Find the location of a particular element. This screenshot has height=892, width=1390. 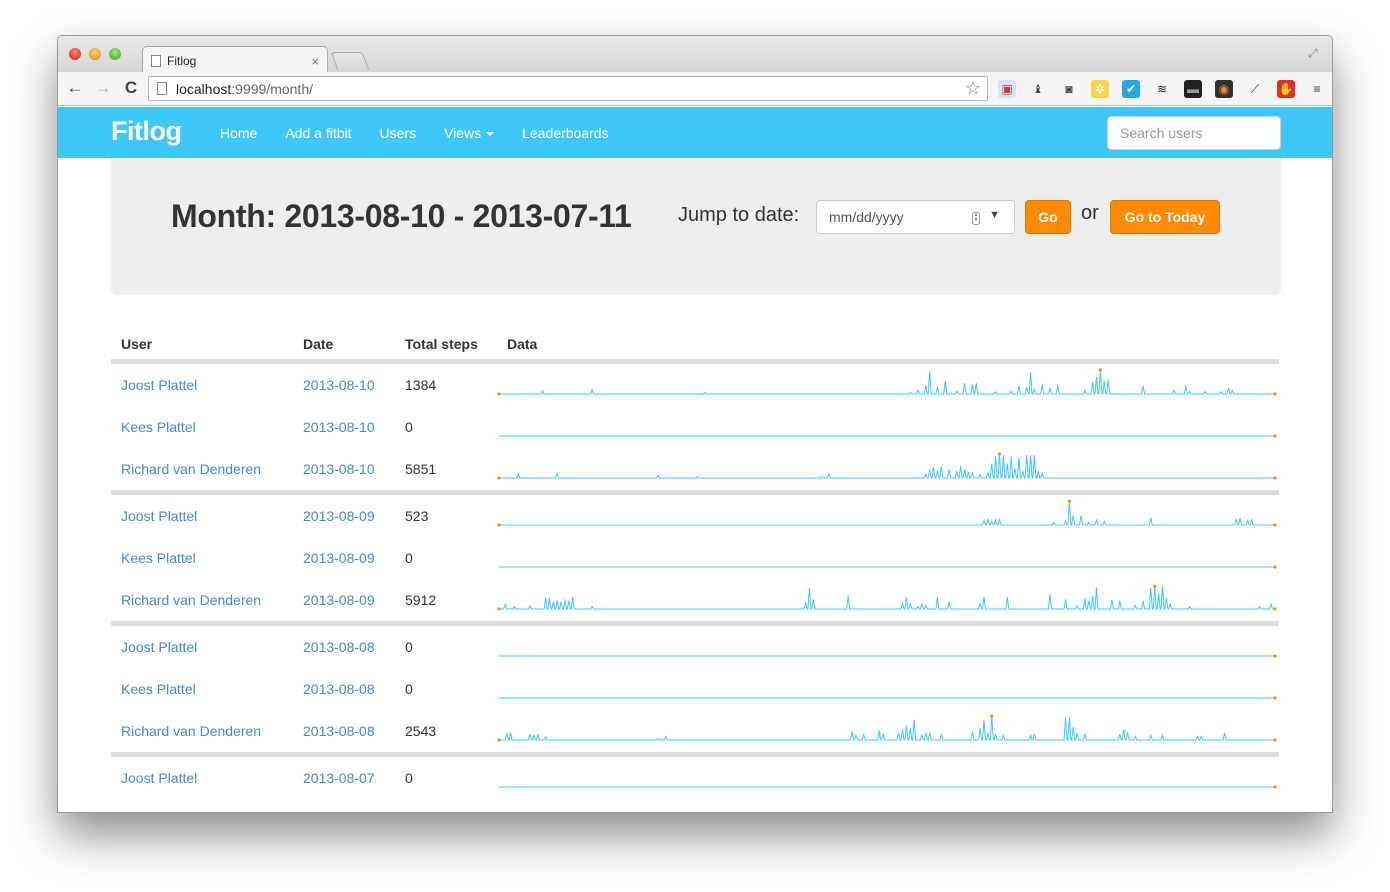

table-row: Joost Plattel 2013-08-07 0 is located at coordinates (695, 778).